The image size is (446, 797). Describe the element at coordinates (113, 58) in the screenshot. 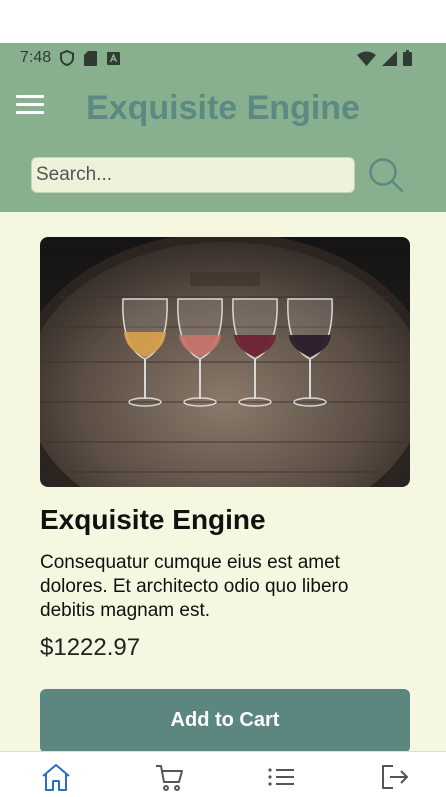

I see `keyboard-icon` at that location.